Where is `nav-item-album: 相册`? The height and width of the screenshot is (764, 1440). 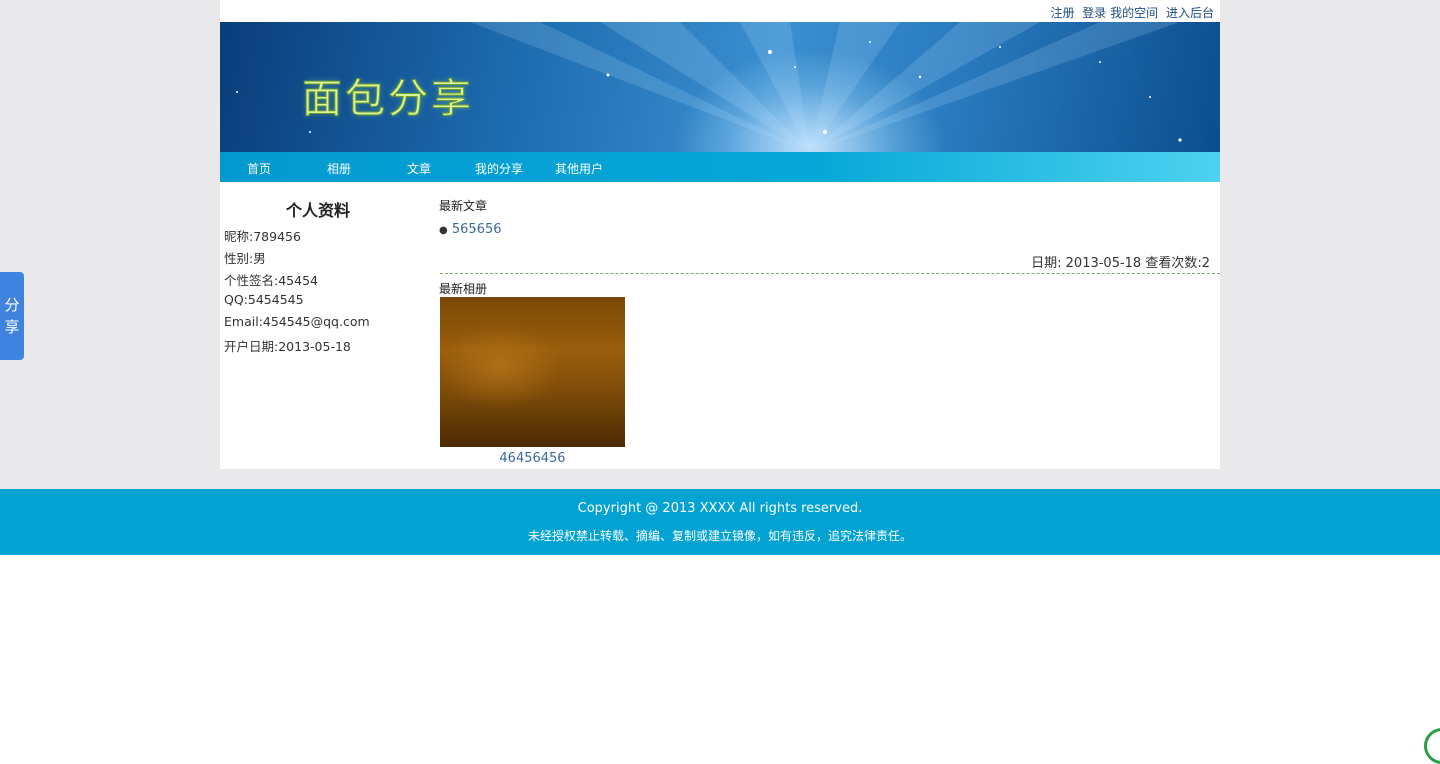
nav-item-album: 相册 is located at coordinates (339, 168).